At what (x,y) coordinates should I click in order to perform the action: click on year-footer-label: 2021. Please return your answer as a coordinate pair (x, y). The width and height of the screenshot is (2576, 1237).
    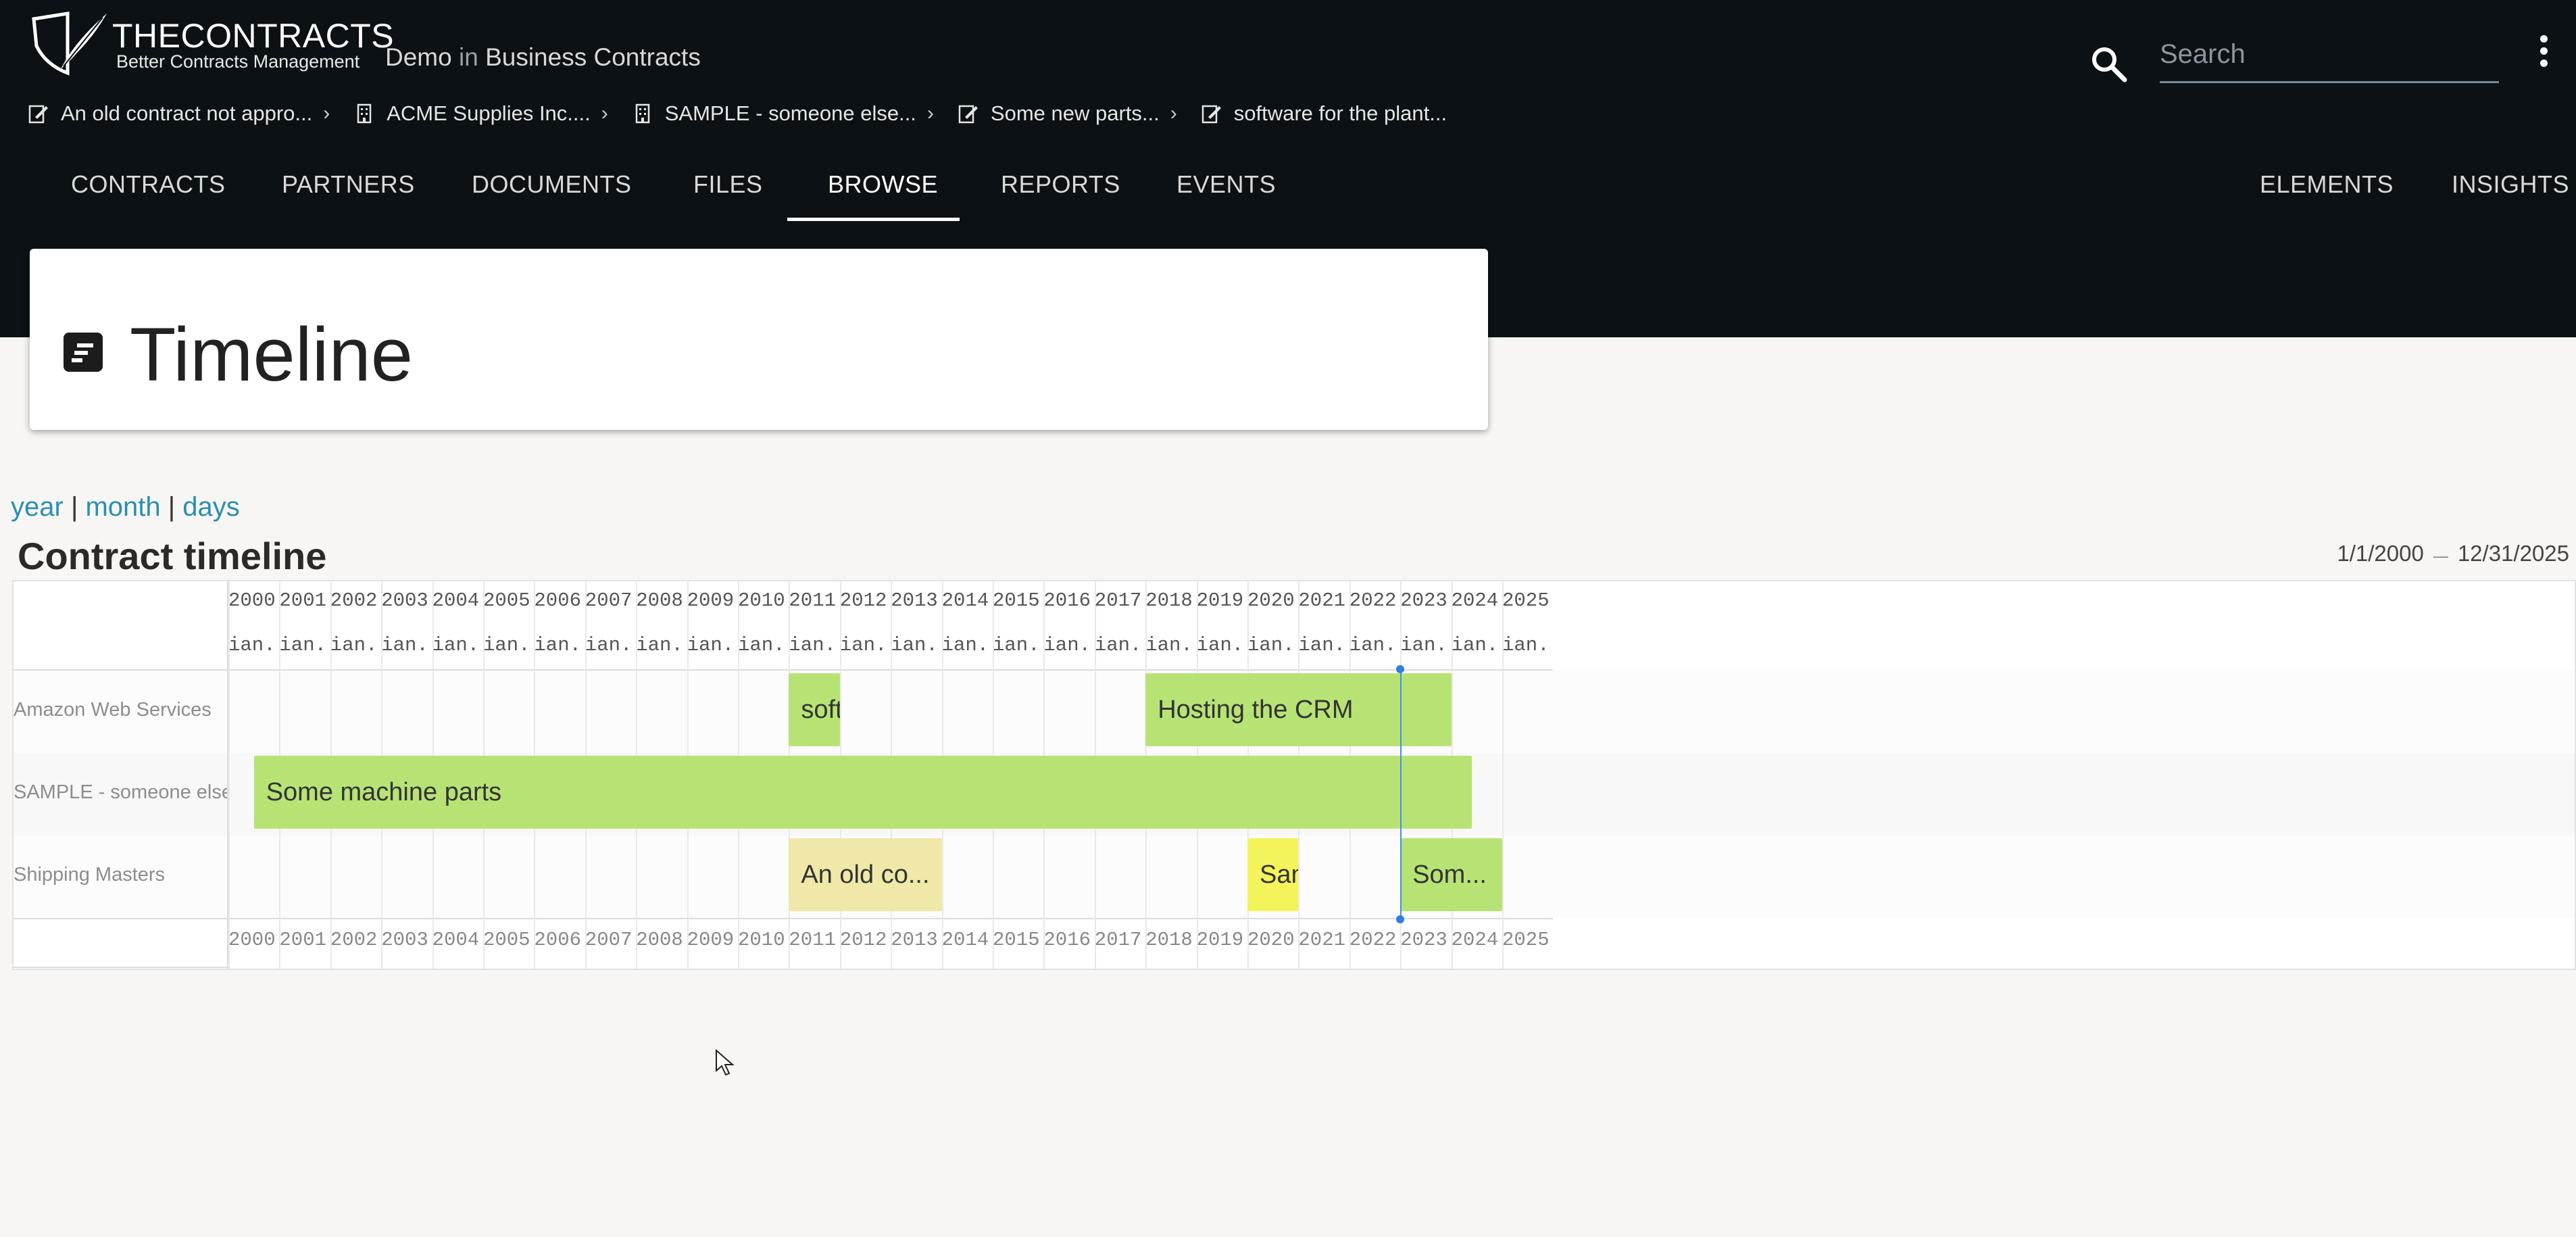
    Looking at the image, I should click on (1322, 940).